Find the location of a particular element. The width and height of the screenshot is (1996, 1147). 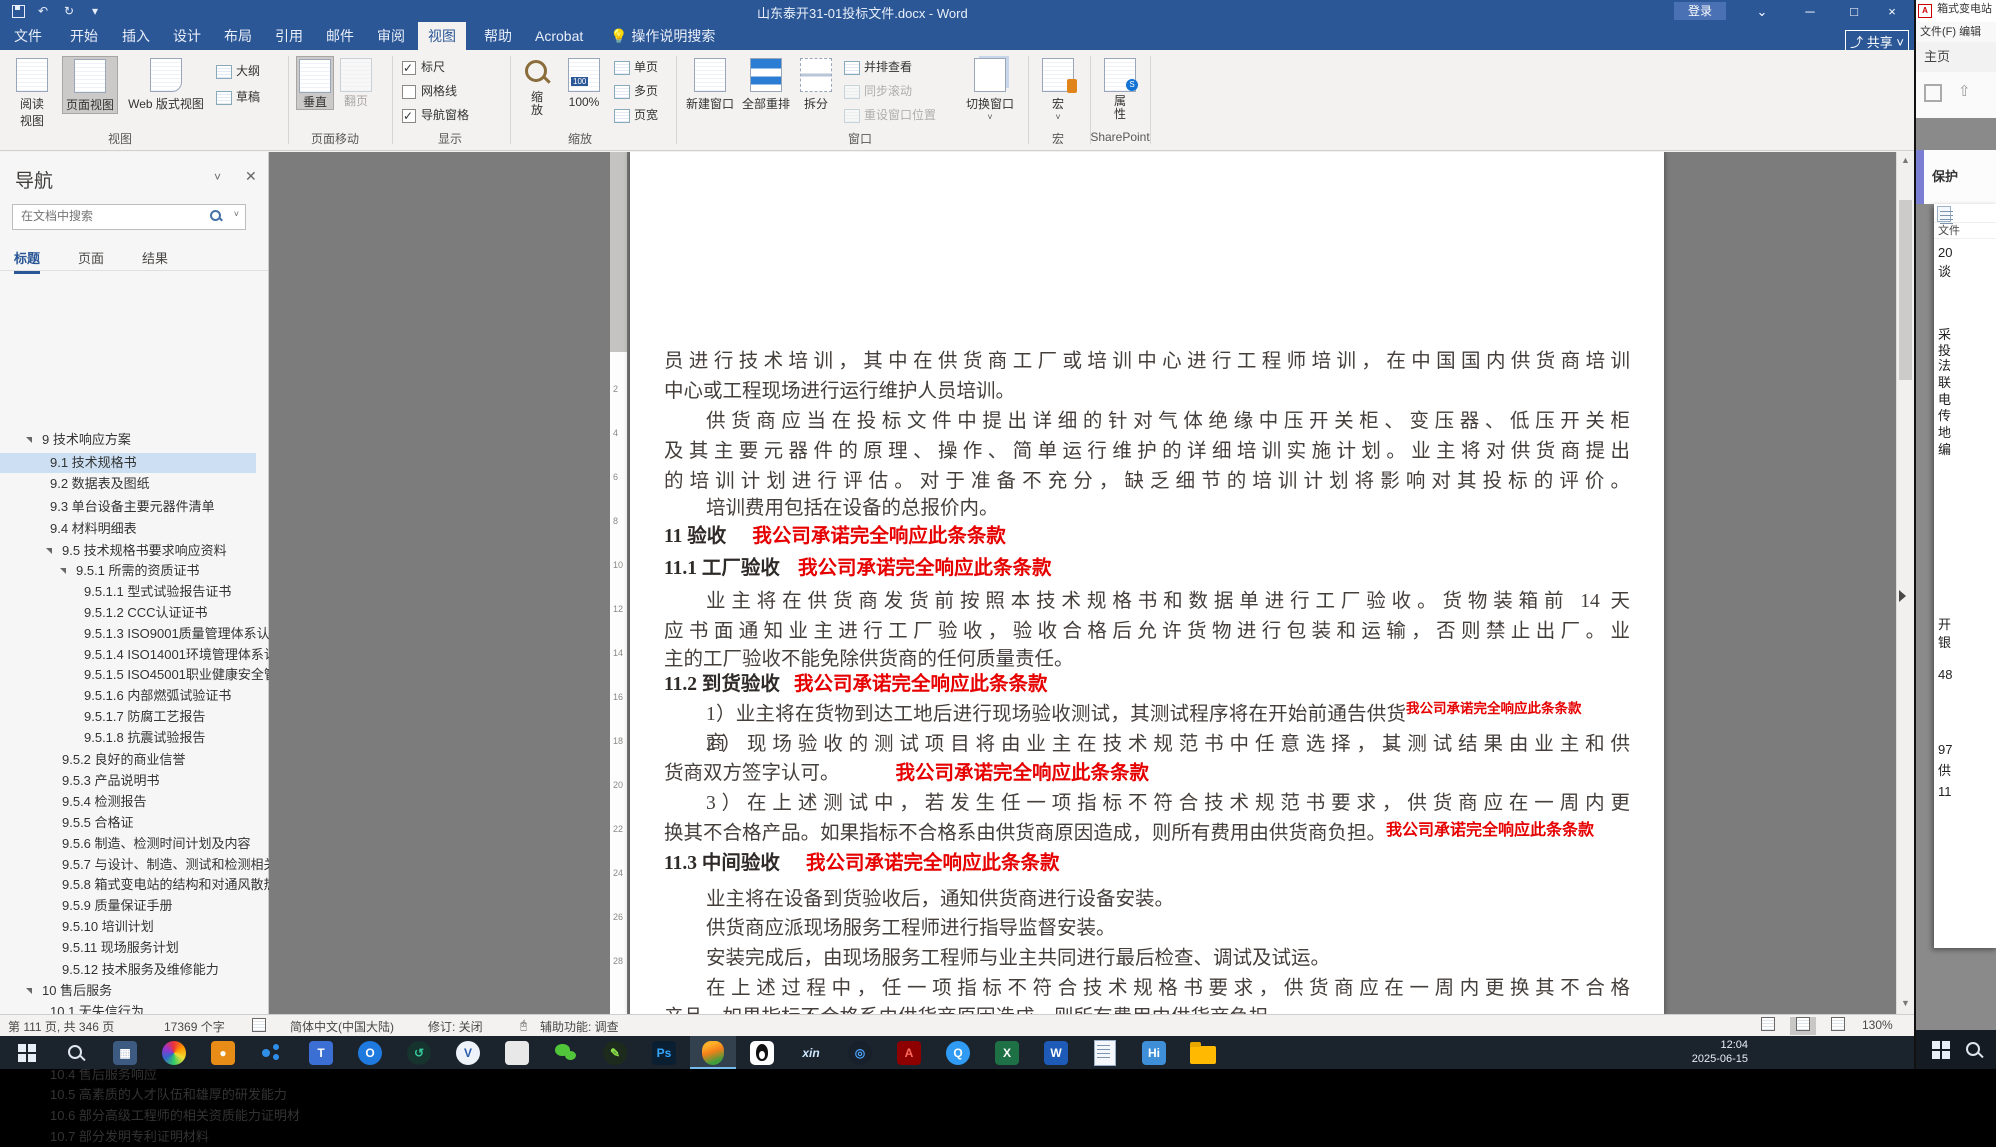

vertical-ruler: 2 4 6 8 10 12 14 16 18 20 22 24 26 28 is located at coordinates (618, 583).